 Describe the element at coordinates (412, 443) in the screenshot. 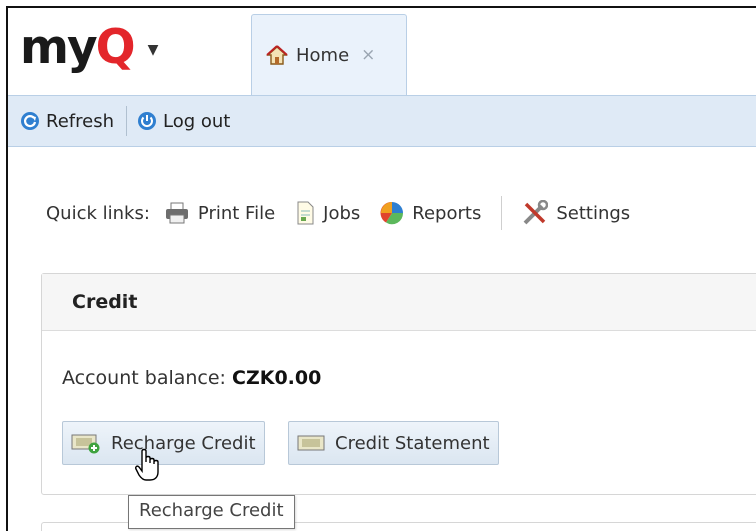

I see `credit-statement-label: Credit Statement` at that location.